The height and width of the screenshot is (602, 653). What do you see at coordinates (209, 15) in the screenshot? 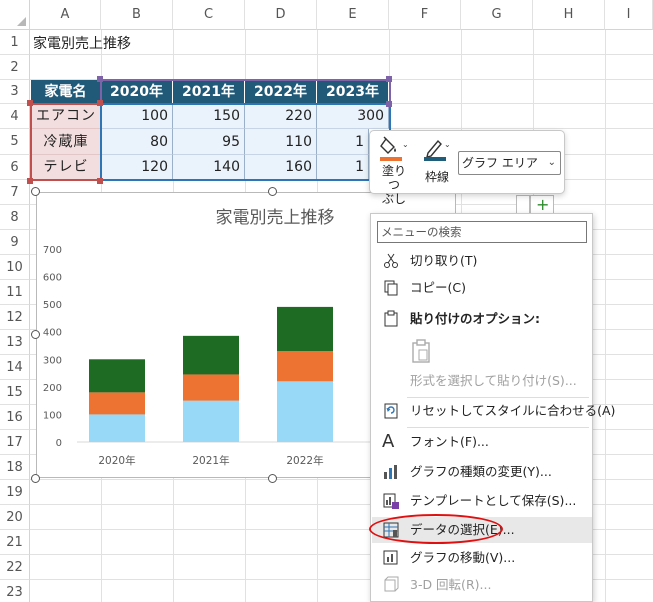
I see `column-header-c: C` at bounding box center [209, 15].